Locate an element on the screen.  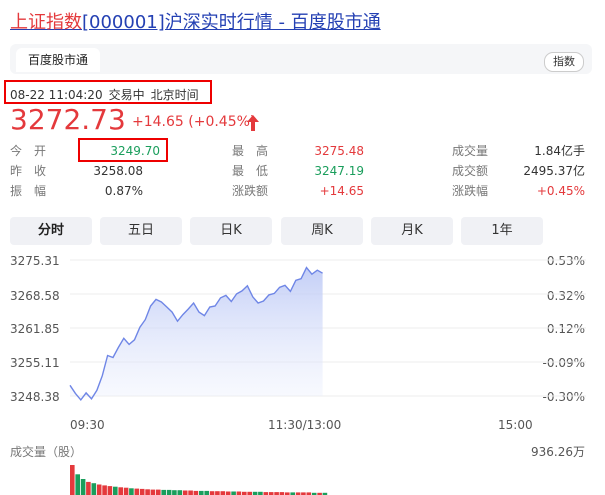
volume-label: 成交量 is located at coordinates (470, 151).